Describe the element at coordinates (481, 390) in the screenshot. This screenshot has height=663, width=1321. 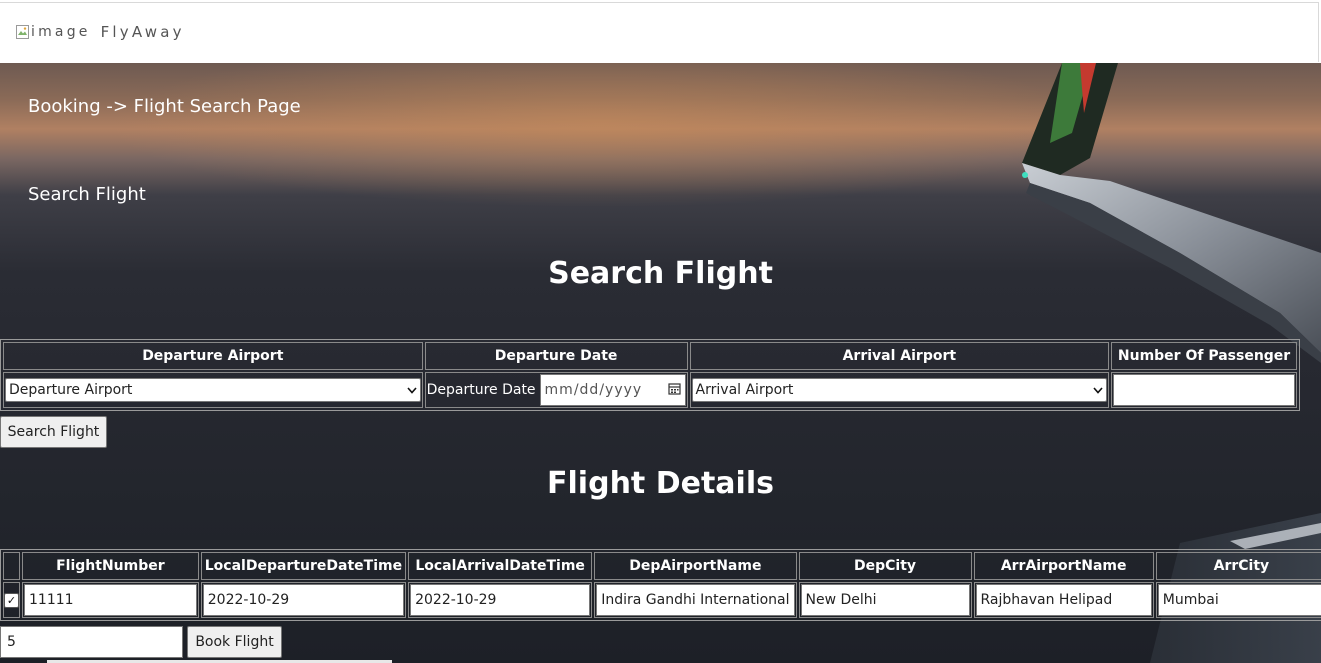
I see `departure-date-label: Departure Date` at that location.